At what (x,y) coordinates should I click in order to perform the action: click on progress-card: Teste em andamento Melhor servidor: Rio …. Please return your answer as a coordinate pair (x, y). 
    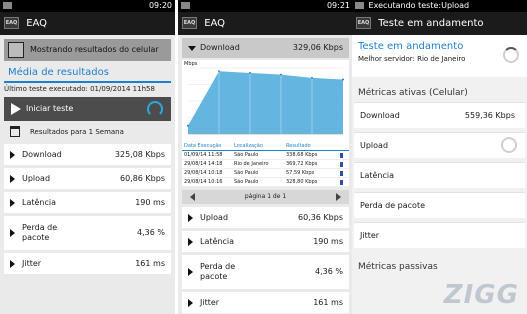
    Looking at the image, I should click on (439, 56).